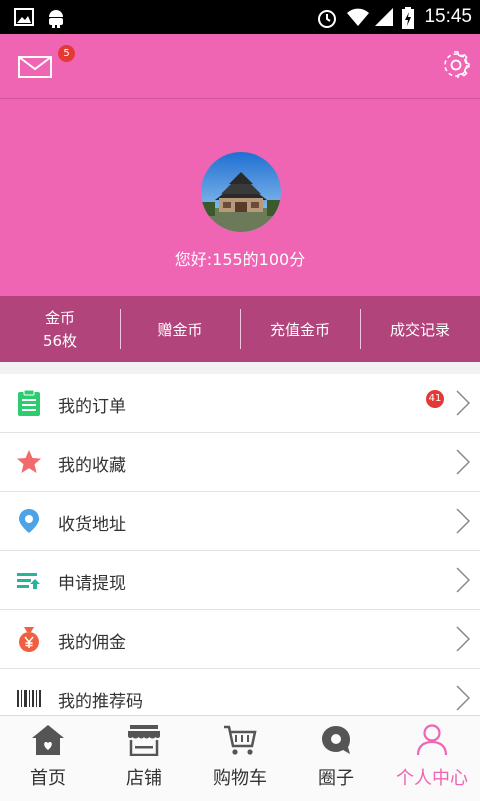 The width and height of the screenshot is (480, 801). What do you see at coordinates (28, 581) in the screenshot?
I see `withdraw-icon` at bounding box center [28, 581].